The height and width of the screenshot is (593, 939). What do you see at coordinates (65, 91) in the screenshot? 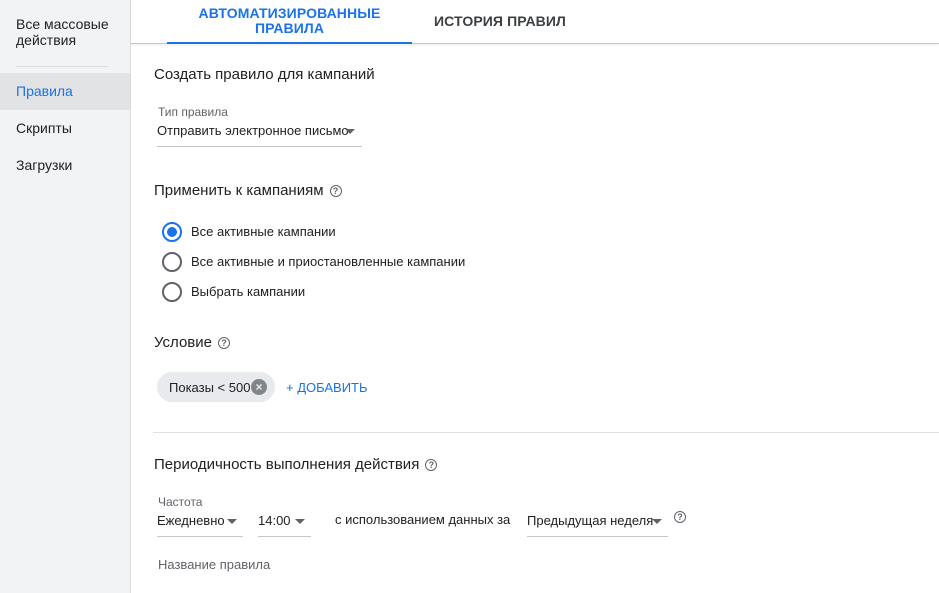
I see `sidebar-item-rules: Правила` at bounding box center [65, 91].